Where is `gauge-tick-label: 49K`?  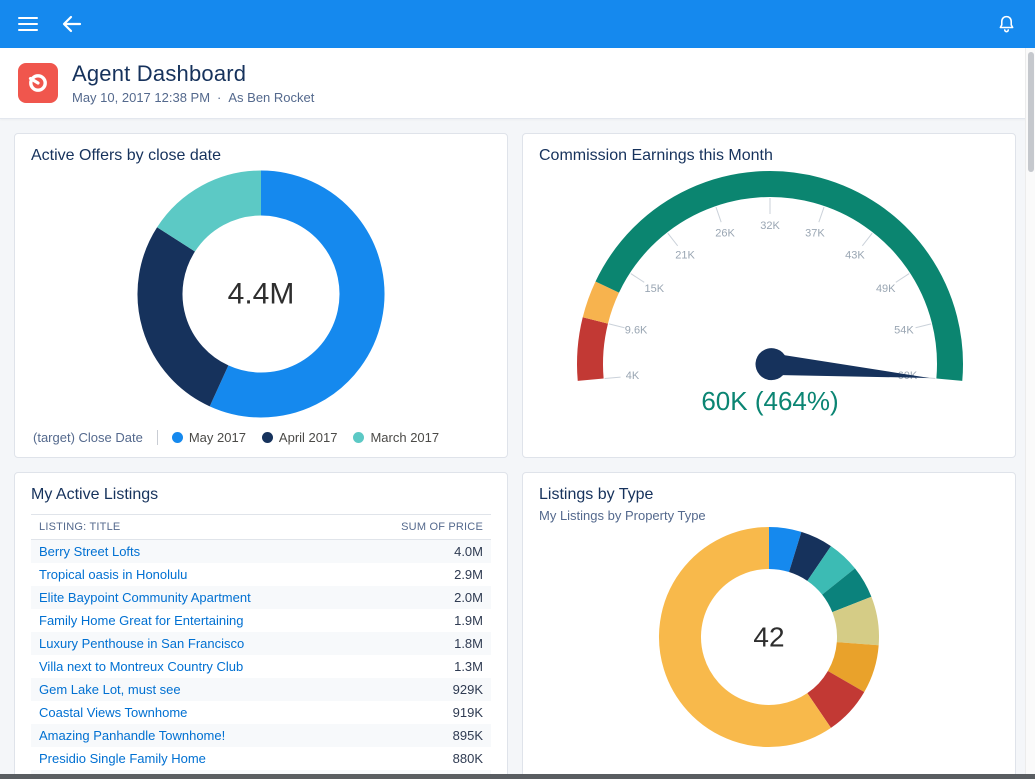 gauge-tick-label: 49K is located at coordinates (886, 289).